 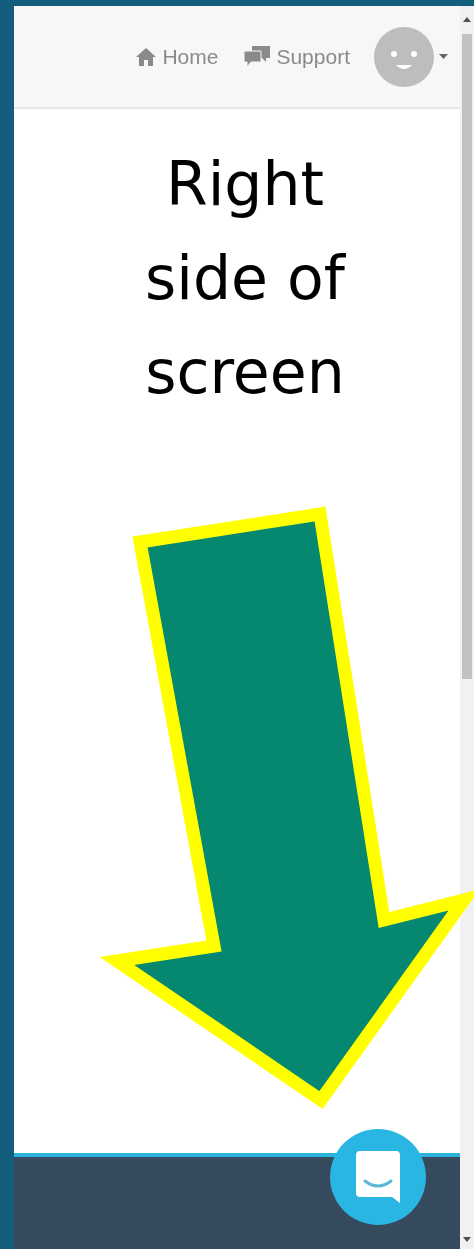 I want to click on caret-icon, so click(x=443, y=56).